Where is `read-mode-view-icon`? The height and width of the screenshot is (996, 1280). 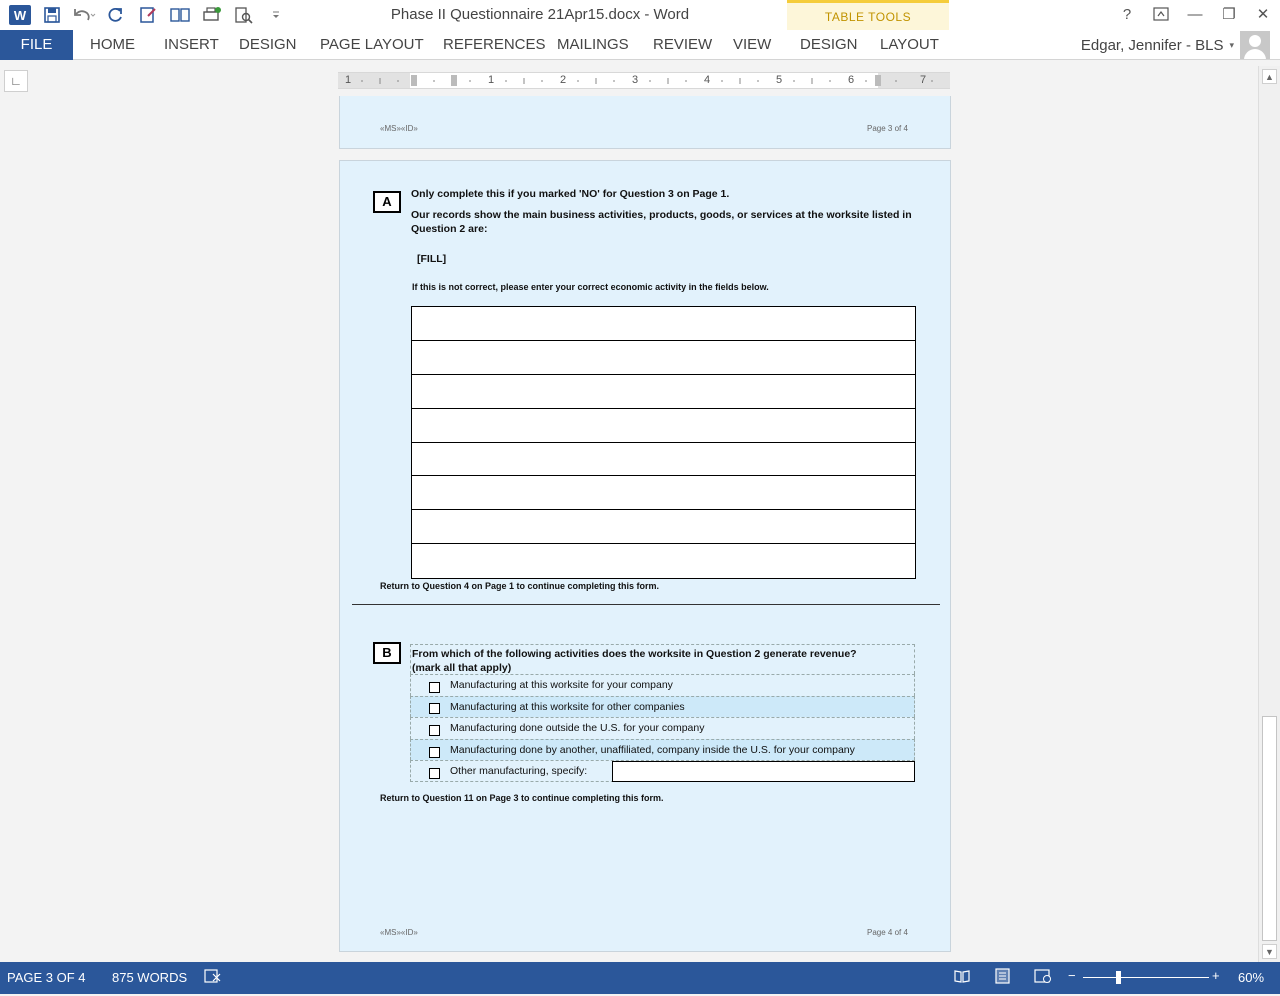 read-mode-view-icon is located at coordinates (962, 977).